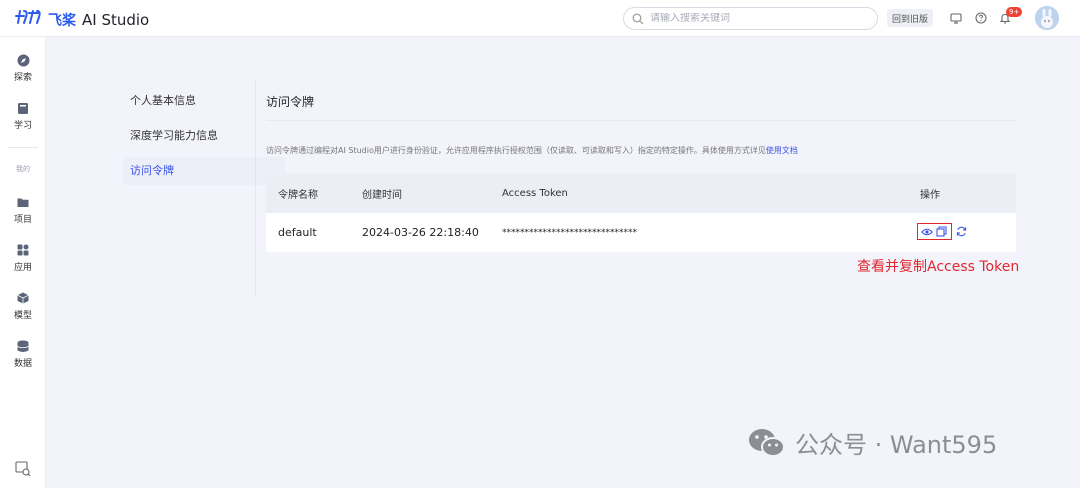 The width and height of the screenshot is (1080, 488). Describe the element at coordinates (298, 195) in the screenshot. I see `column-header-name: 令牌名称` at that location.